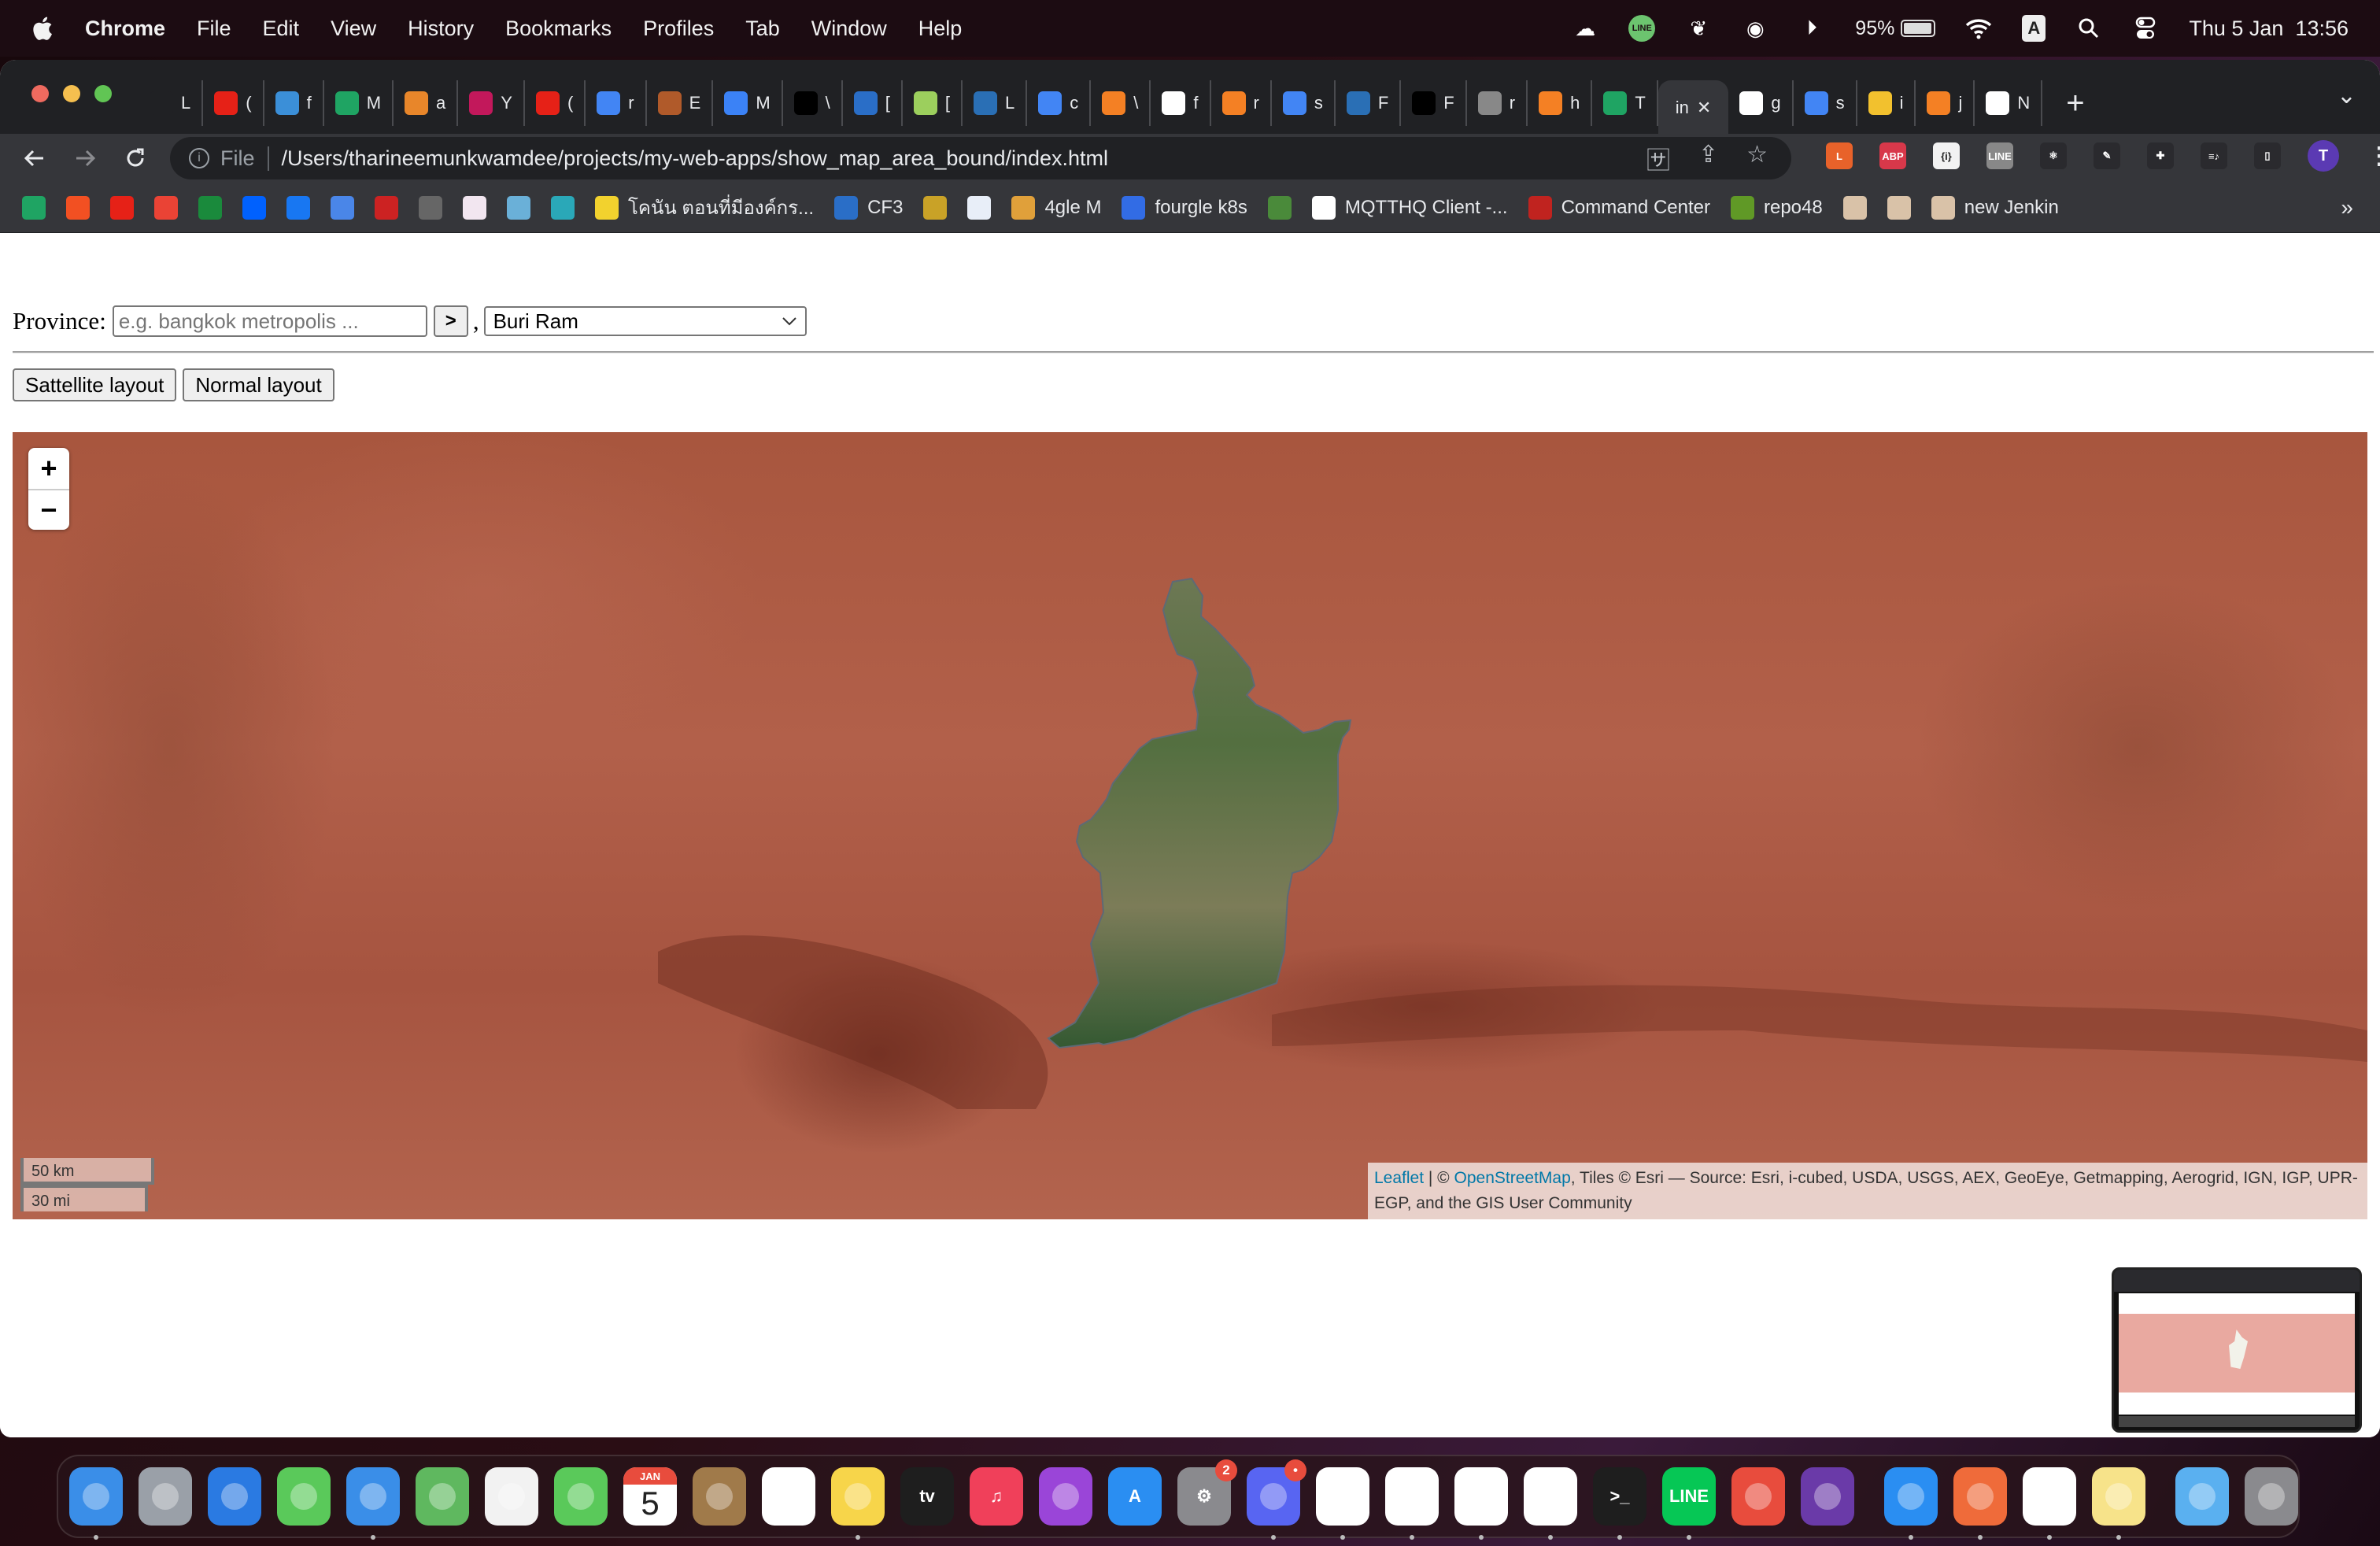 This screenshot has height=1546, width=2380. I want to click on menu-file: File, so click(214, 29).